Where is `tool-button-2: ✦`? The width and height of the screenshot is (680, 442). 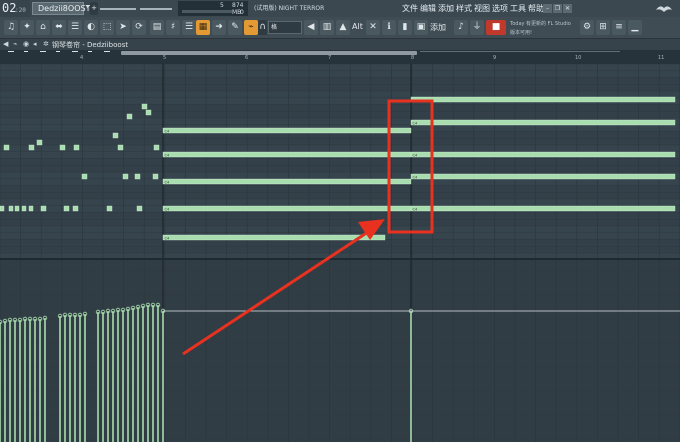
tool-button-2: ✦ is located at coordinates (27, 27).